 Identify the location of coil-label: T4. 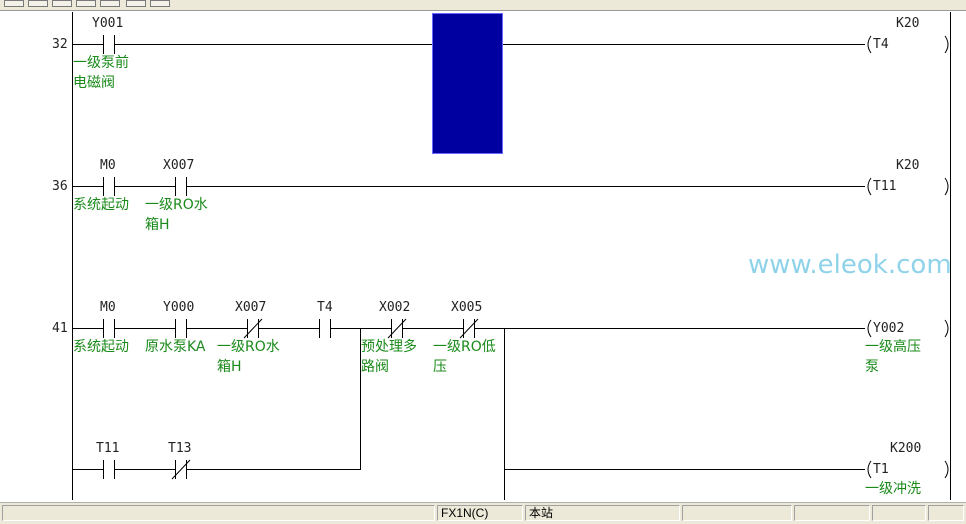
(881, 44).